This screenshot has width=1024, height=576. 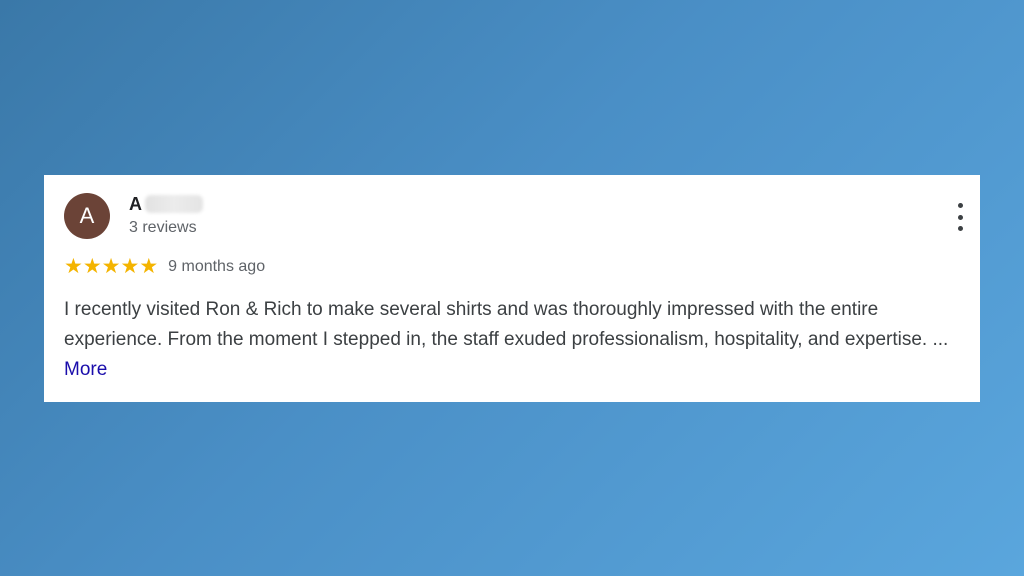 I want to click on avatar: A, so click(x=87, y=216).